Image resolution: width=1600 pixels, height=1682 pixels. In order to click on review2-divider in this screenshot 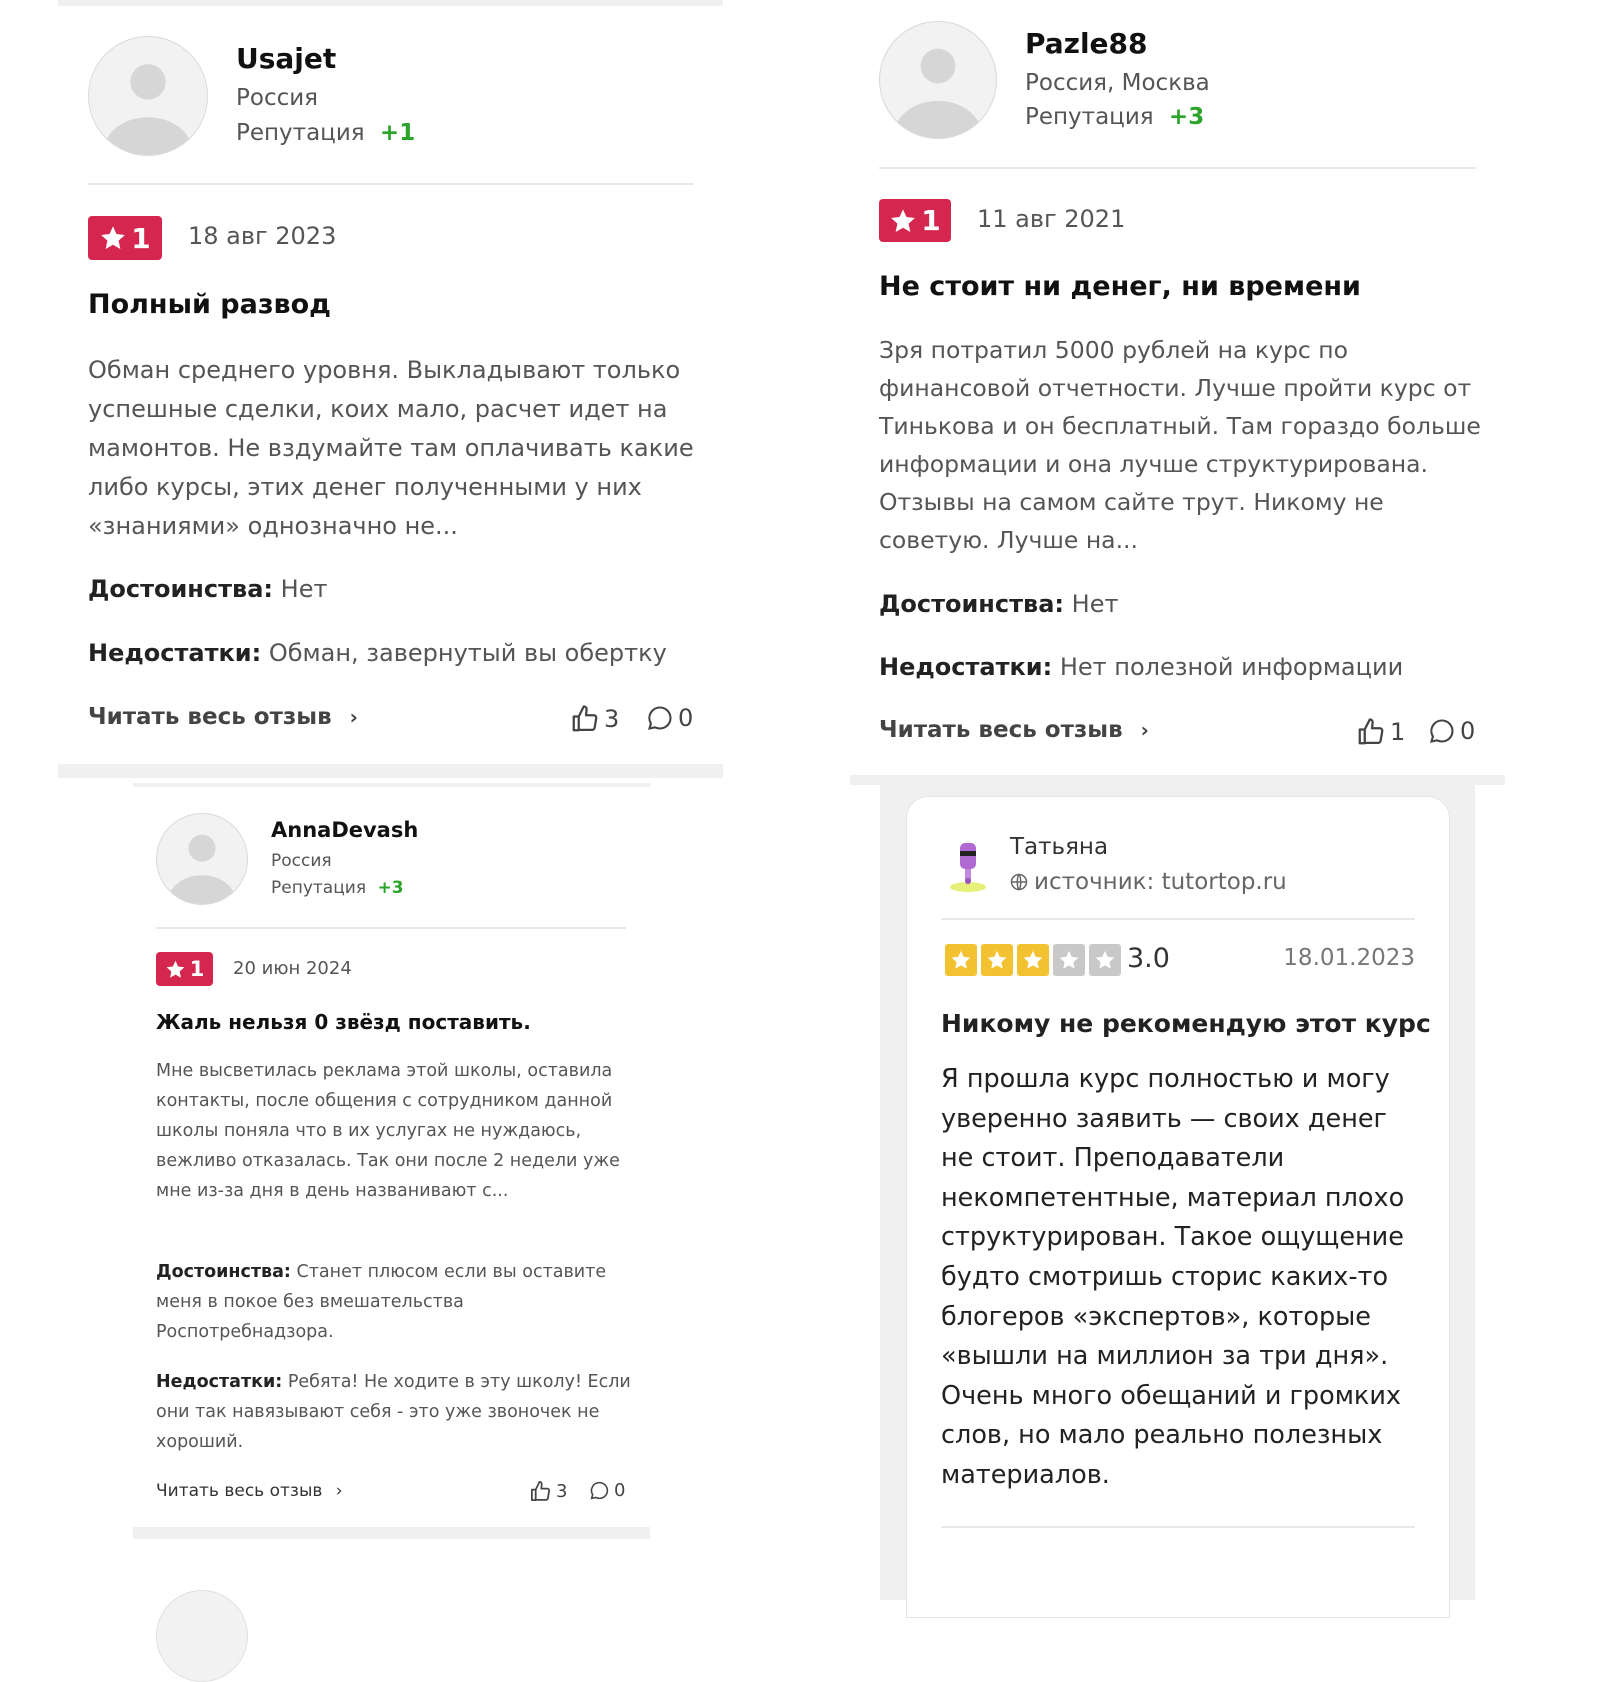, I will do `click(1177, 168)`.